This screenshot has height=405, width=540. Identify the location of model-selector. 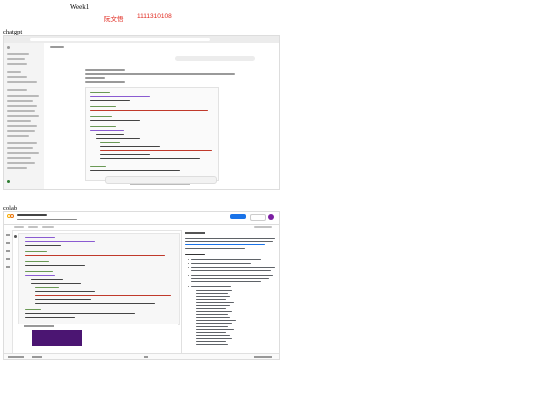
(57, 47).